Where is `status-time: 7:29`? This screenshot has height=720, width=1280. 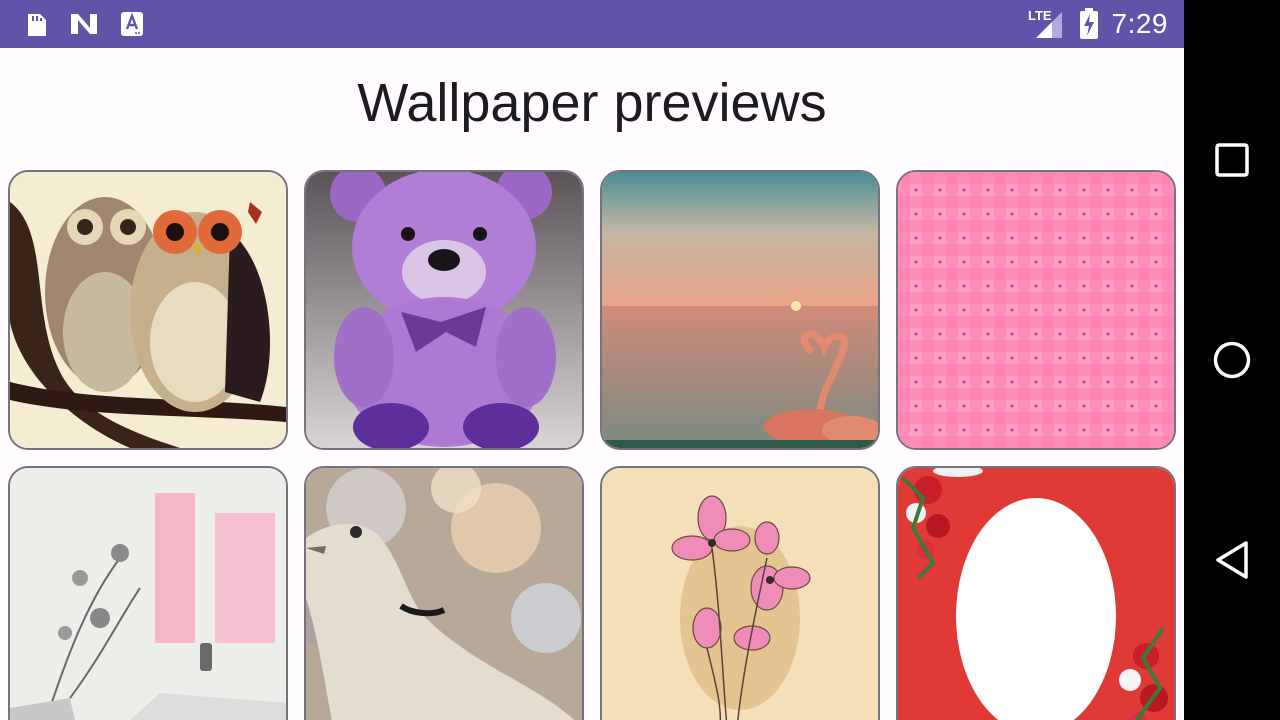
status-time: 7:29 is located at coordinates (1139, 23).